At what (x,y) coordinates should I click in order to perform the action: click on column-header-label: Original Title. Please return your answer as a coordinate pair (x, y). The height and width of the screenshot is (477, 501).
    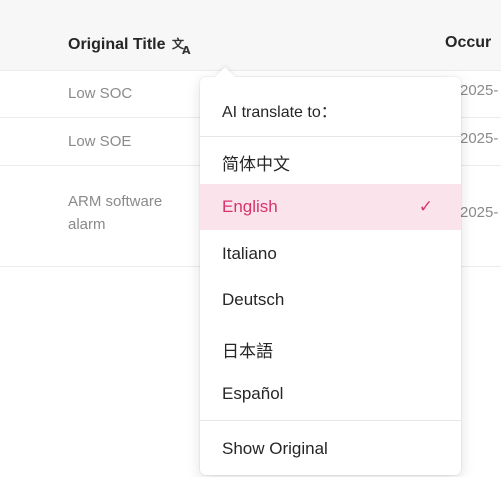
    Looking at the image, I should click on (117, 44).